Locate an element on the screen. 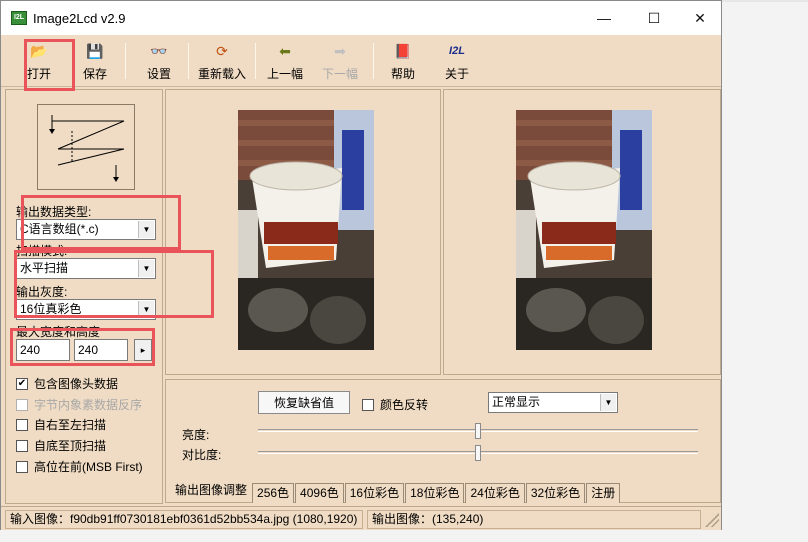 This screenshot has width=808, height=542. include-header-checkbox: ✔ 包含图像头数据 is located at coordinates (67, 383).